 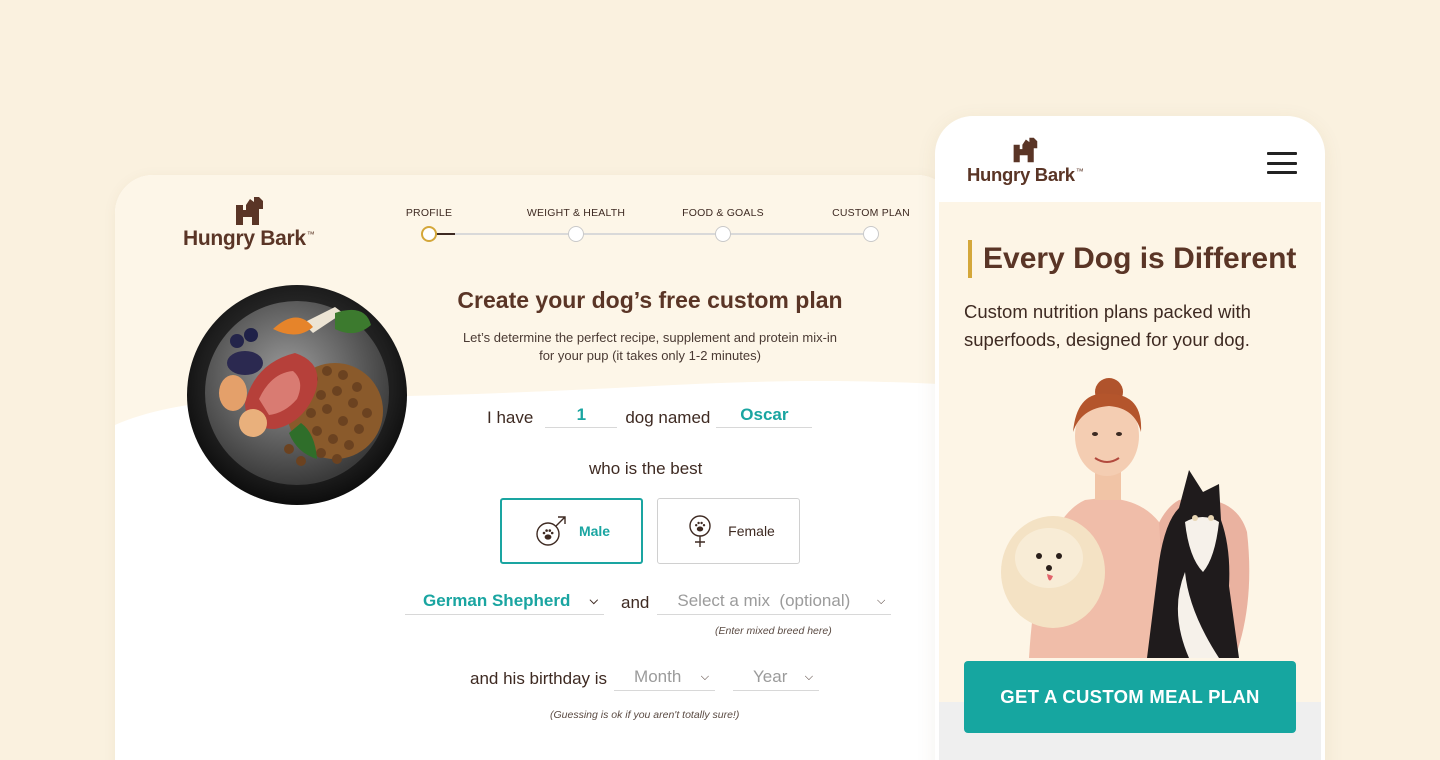 What do you see at coordinates (635, 602) in the screenshot?
I see `and-label: and` at bounding box center [635, 602].